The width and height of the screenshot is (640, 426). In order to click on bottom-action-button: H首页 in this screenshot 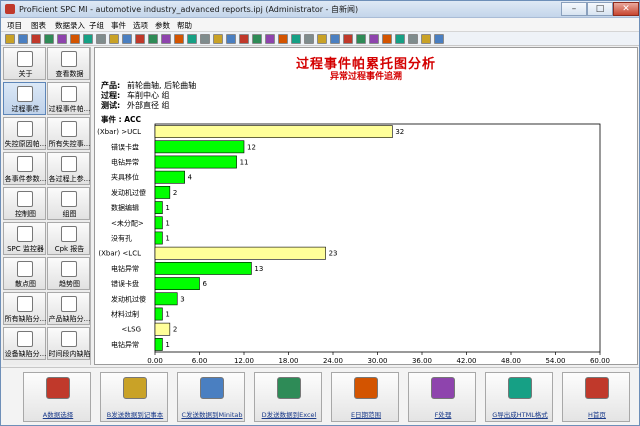, I will do `click(596, 397)`.